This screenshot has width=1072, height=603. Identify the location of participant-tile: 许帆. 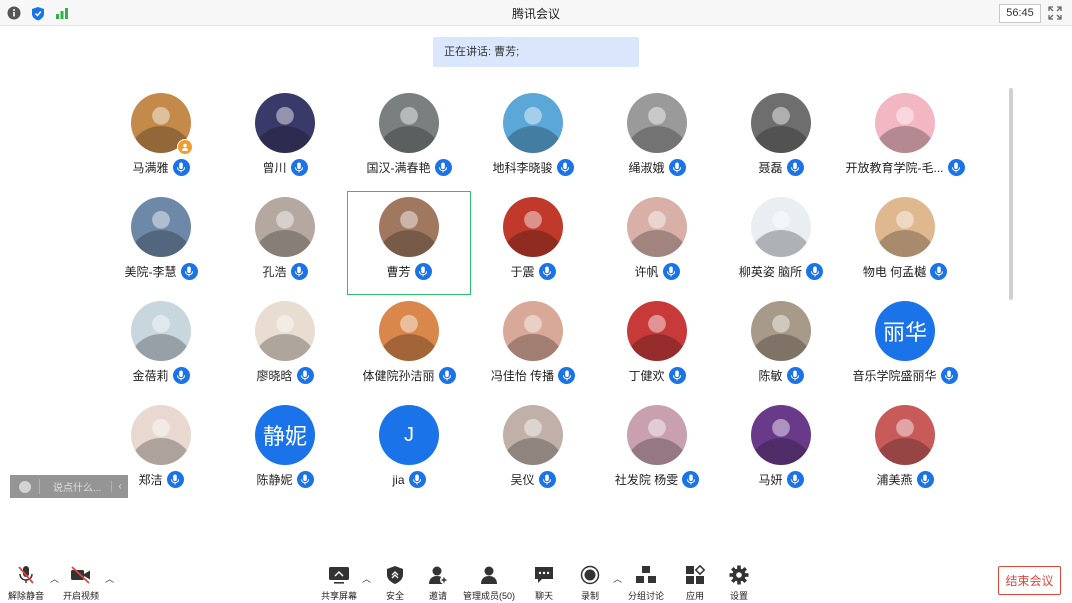
(657, 243).